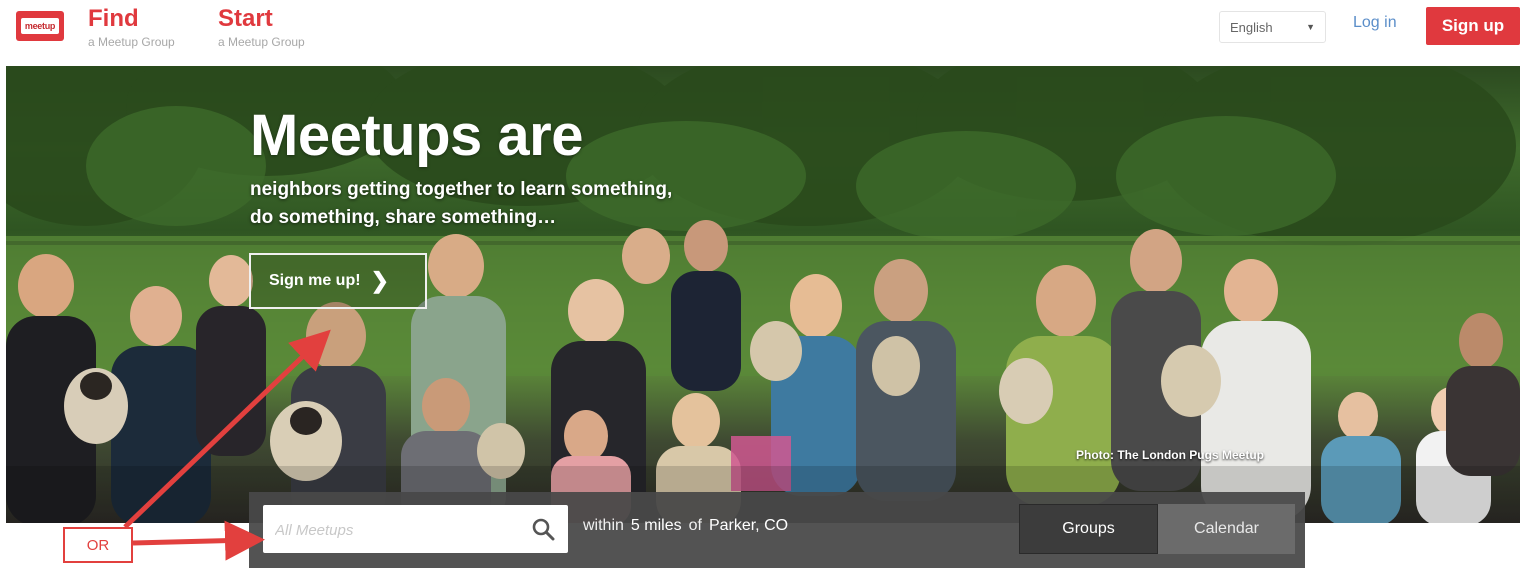 Image resolution: width=1528 pixels, height=573 pixels. Describe the element at coordinates (1310, 27) in the screenshot. I see `caret-down-icon: ▼` at that location.